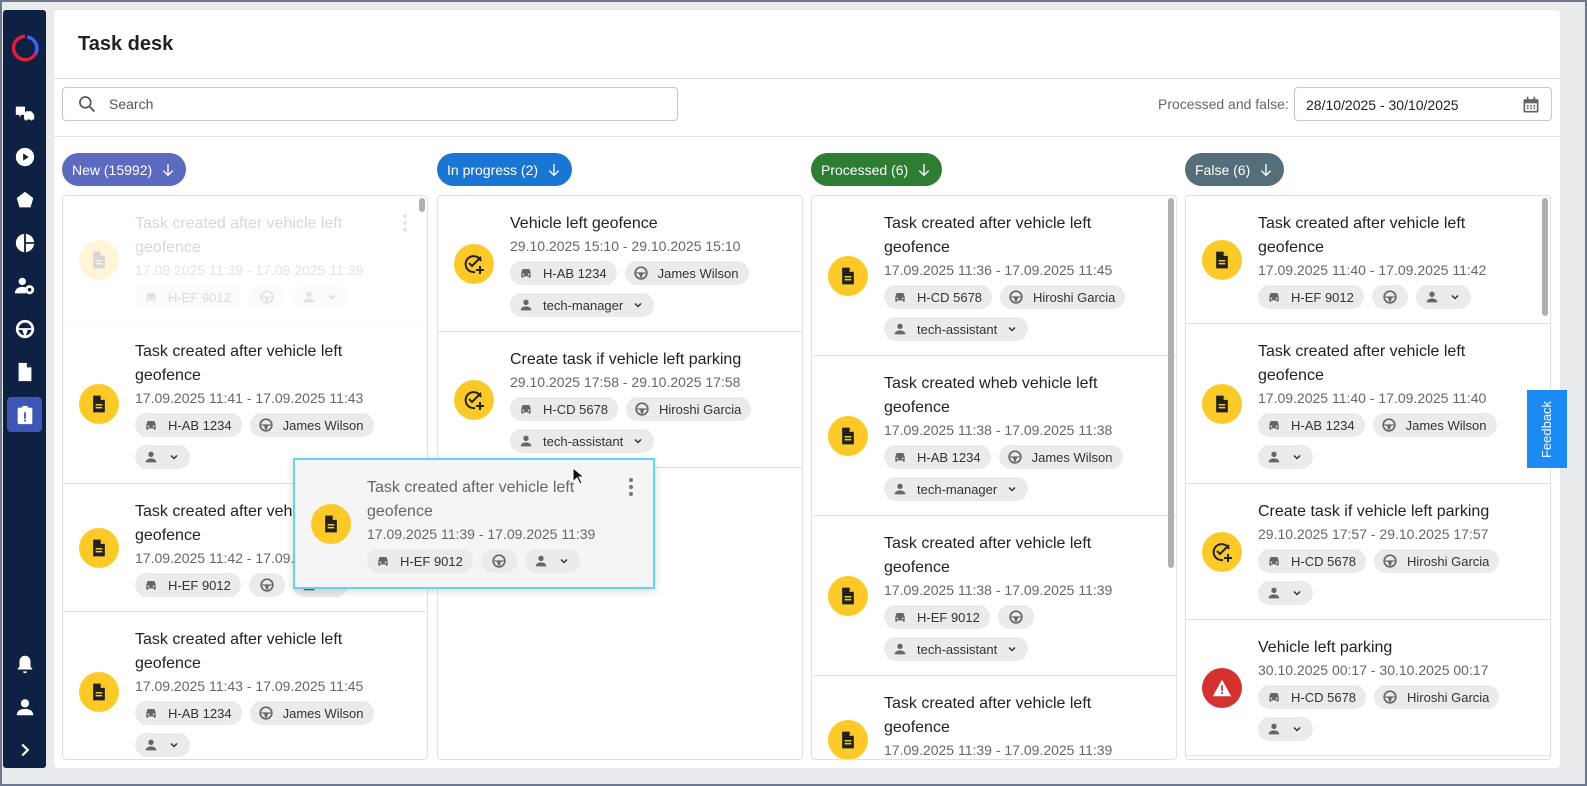 This screenshot has height=786, width=1587. What do you see at coordinates (1235, 169) in the screenshot?
I see `column-header-false: False (6)` at bounding box center [1235, 169].